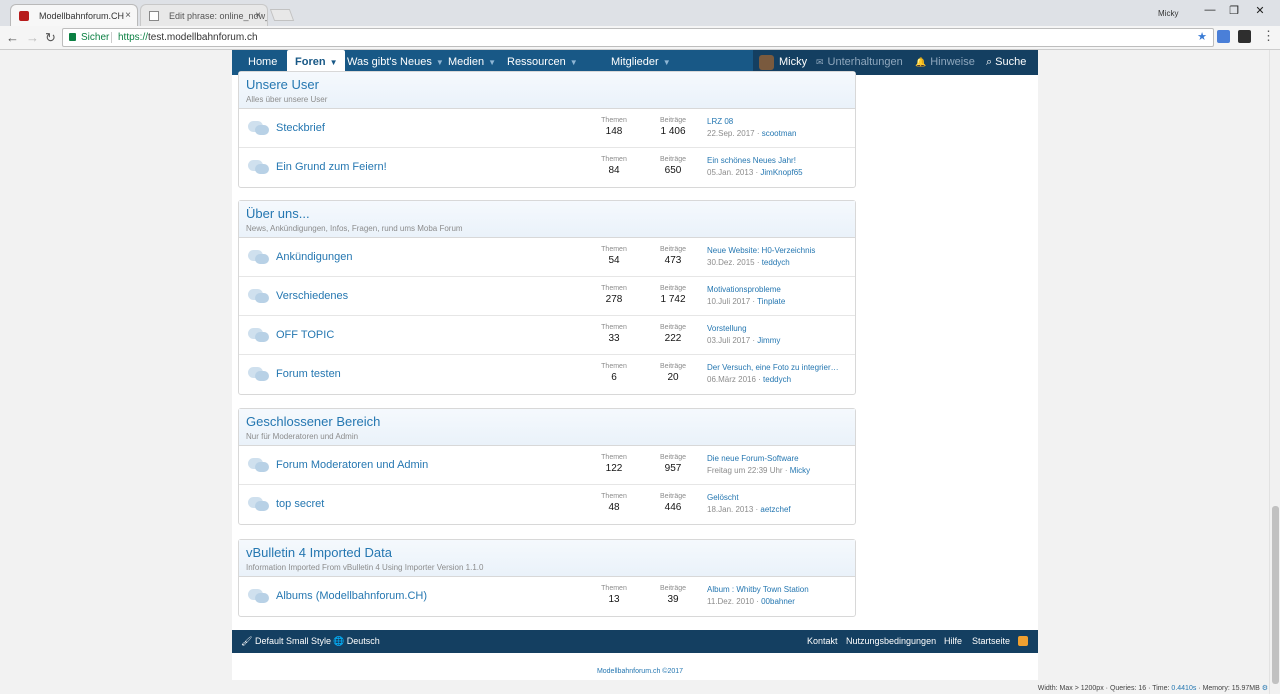 This screenshot has height=694, width=1280. What do you see at coordinates (1128, 688) in the screenshot?
I see `debug-queries: Queries: 16` at bounding box center [1128, 688].